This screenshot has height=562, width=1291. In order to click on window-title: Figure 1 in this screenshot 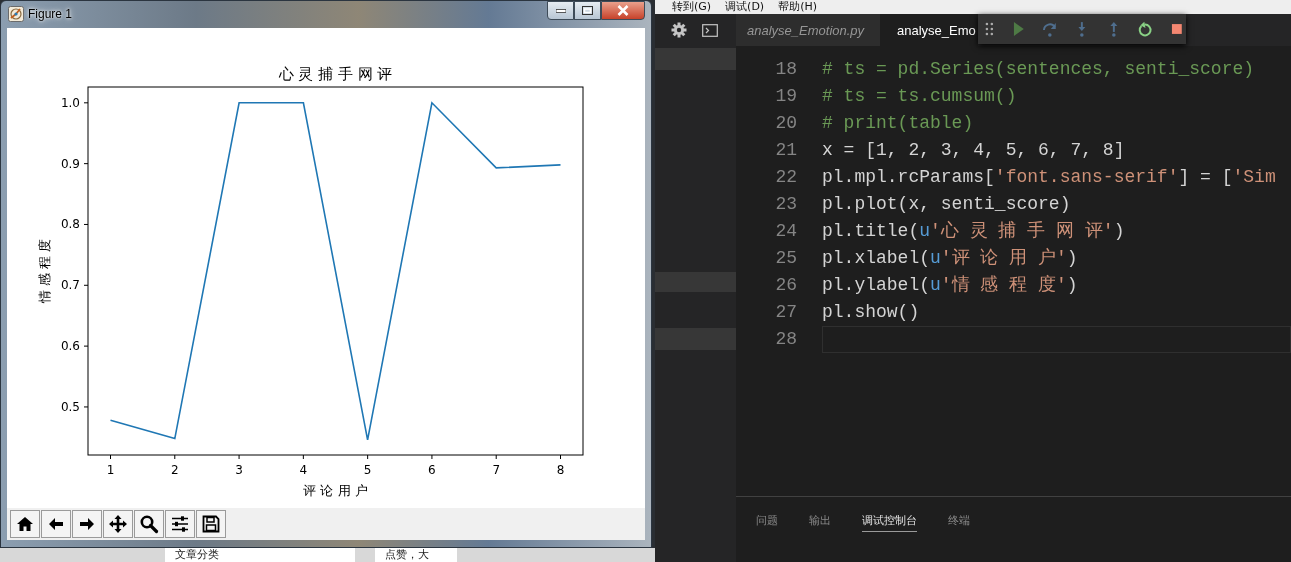, I will do `click(50, 14)`.